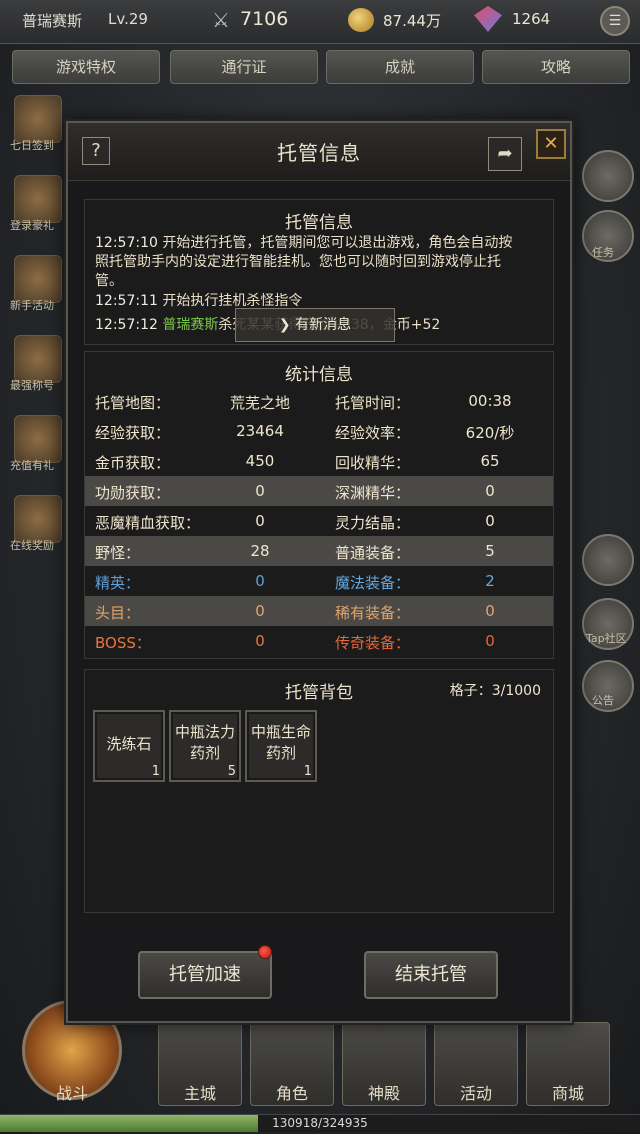  Describe the element at coordinates (320, 68) in the screenshot. I see `top-nav-tabs: 游戏特权 通行证 成就 攻略` at that location.